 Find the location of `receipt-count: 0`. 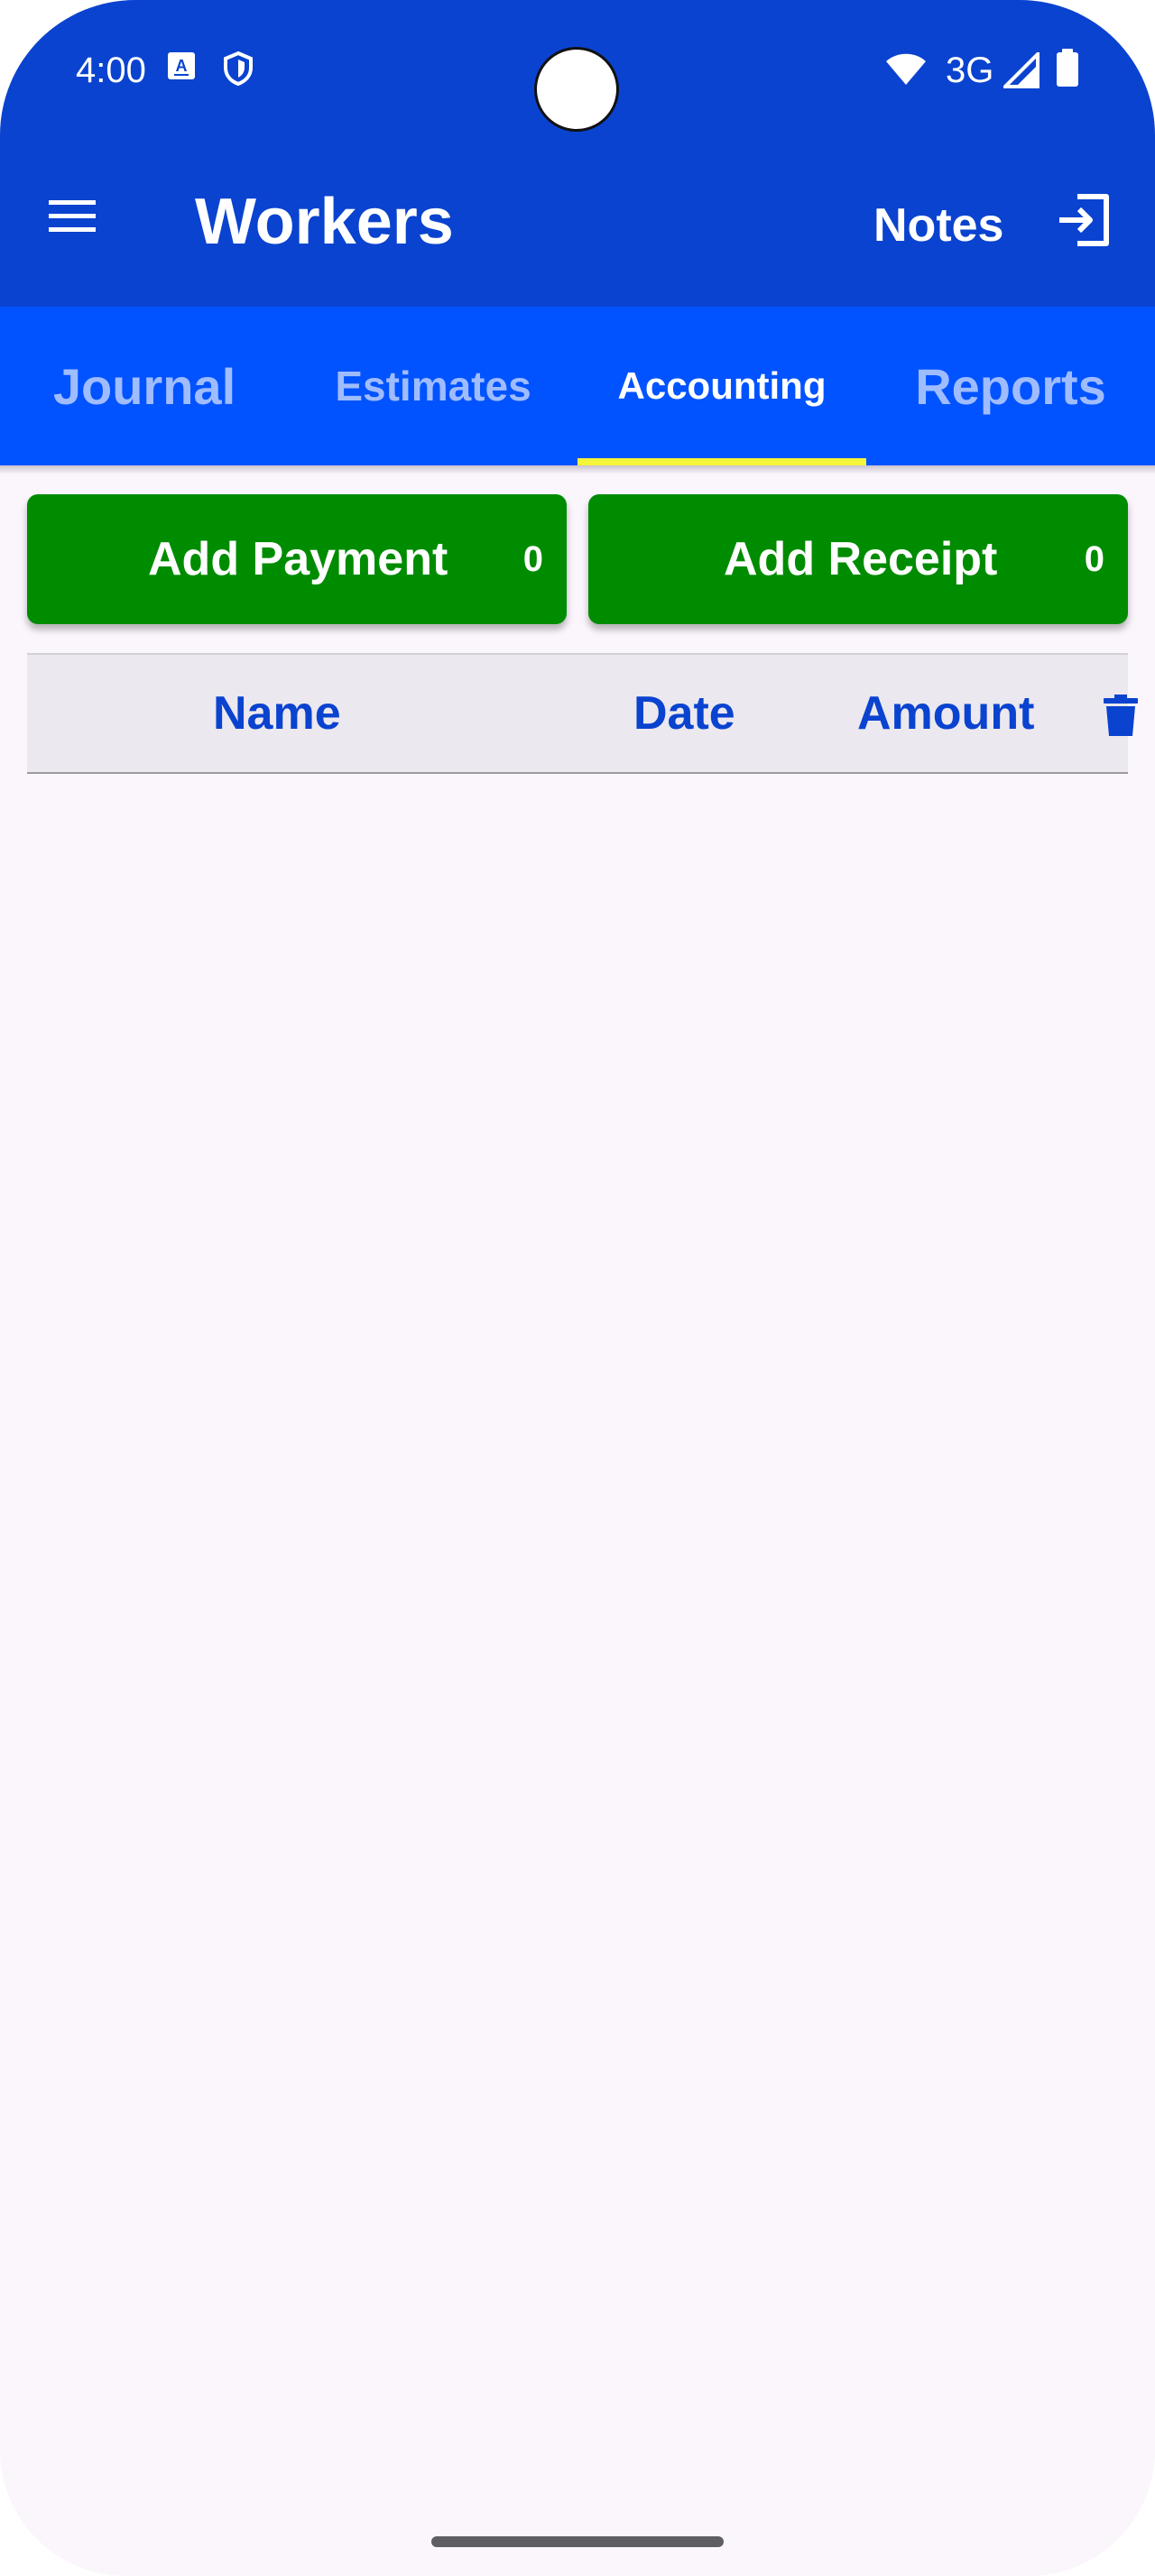

receipt-count: 0 is located at coordinates (1094, 559).